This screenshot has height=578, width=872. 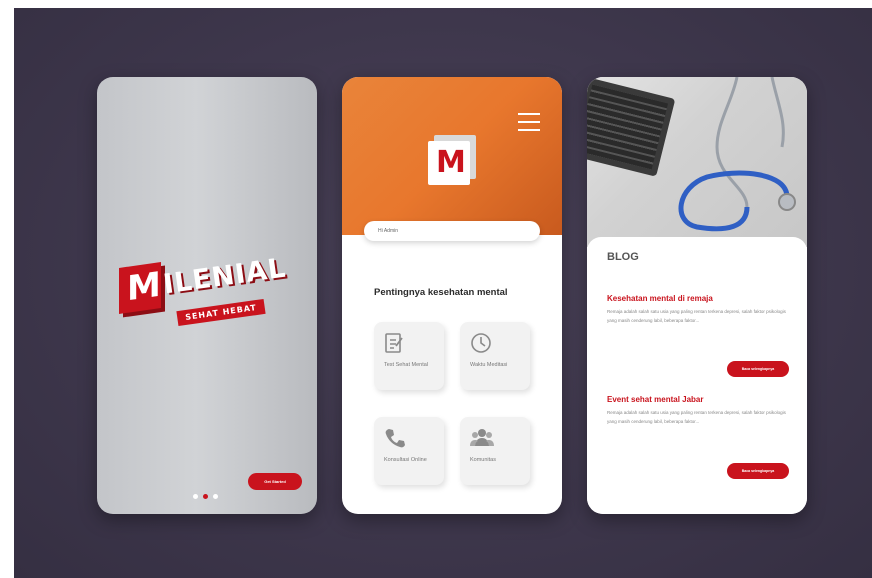 I want to click on menu-label-community: Komunitas, so click(x=483, y=460).